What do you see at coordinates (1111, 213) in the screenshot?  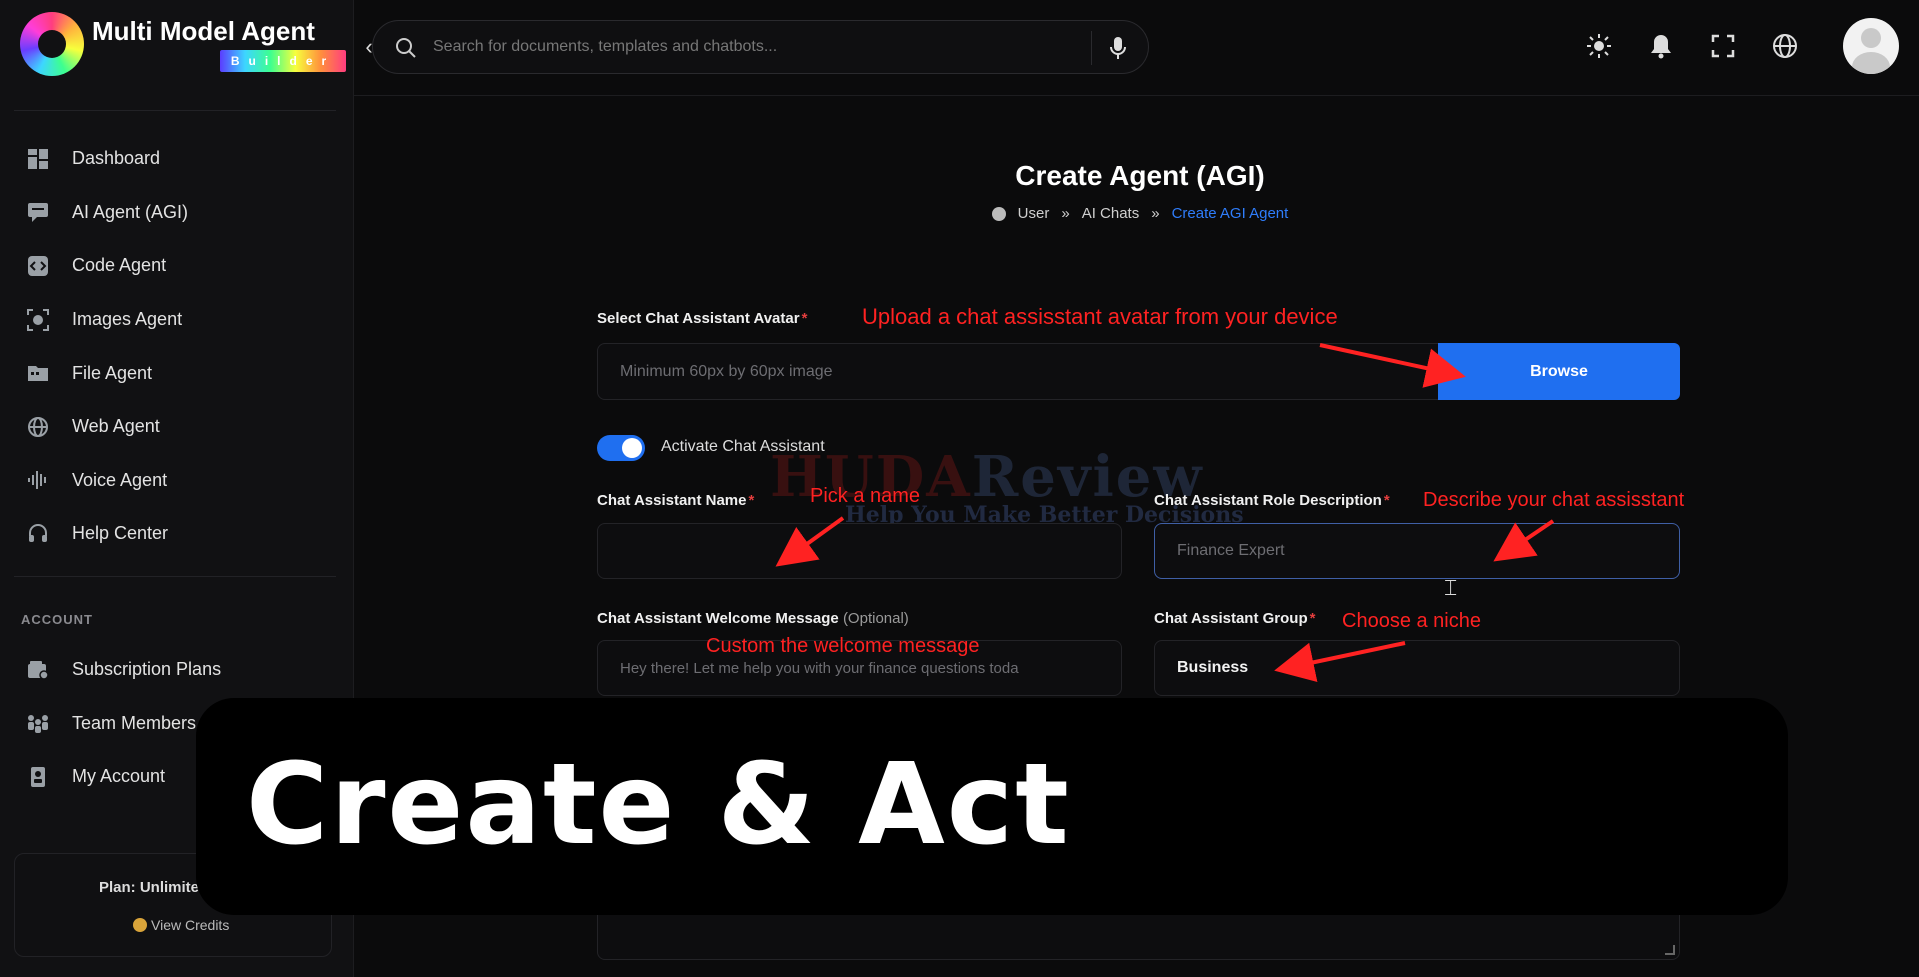 I see `breadcrumb-item-ai-chats: AI Chats` at bounding box center [1111, 213].